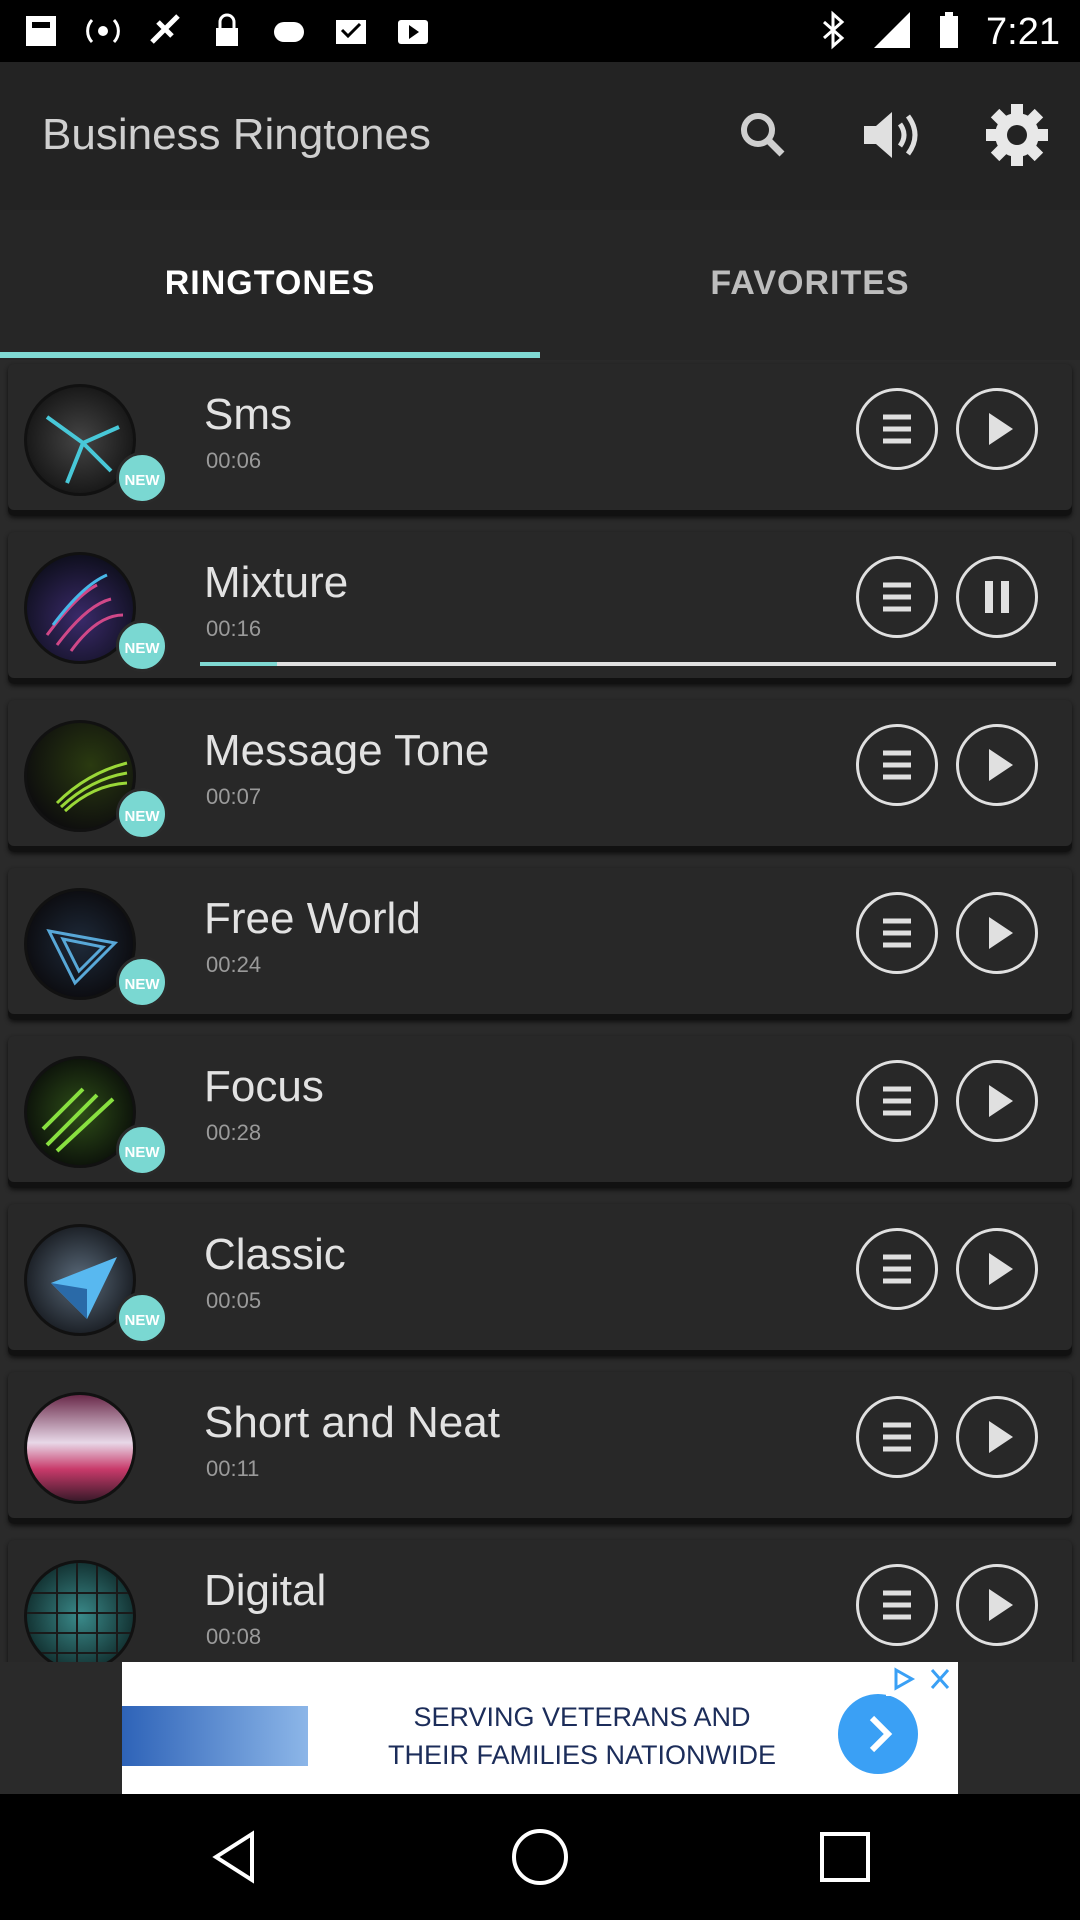 The height and width of the screenshot is (1920, 1080). I want to click on home-icon, so click(540, 1857).